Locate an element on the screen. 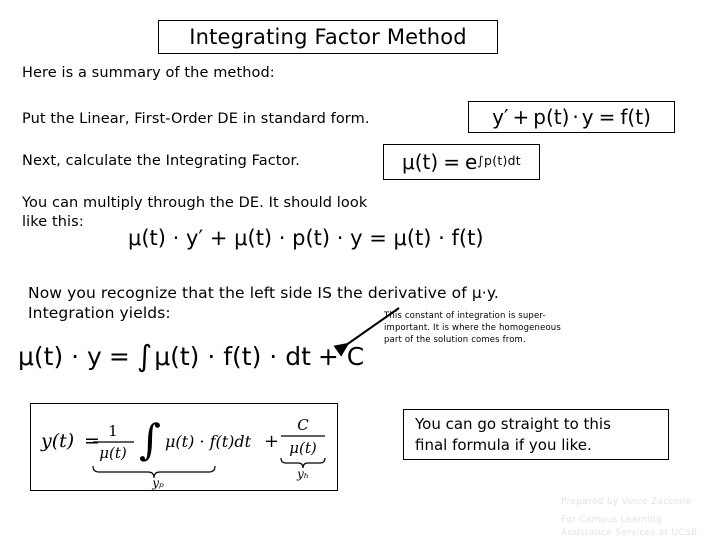 The width and height of the screenshot is (720, 540). formula-y-prime: y′ is located at coordinates (500, 117).